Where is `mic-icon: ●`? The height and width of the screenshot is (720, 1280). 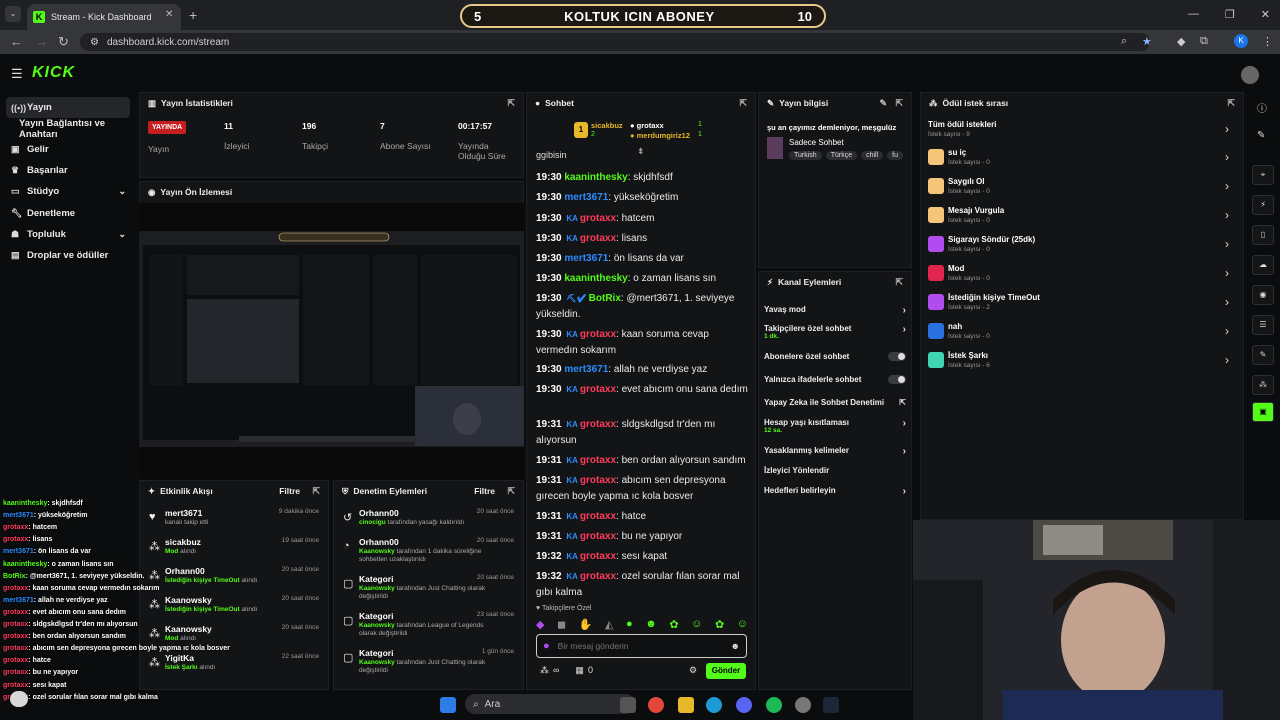
mic-icon: ● is located at coordinates (546, 646).